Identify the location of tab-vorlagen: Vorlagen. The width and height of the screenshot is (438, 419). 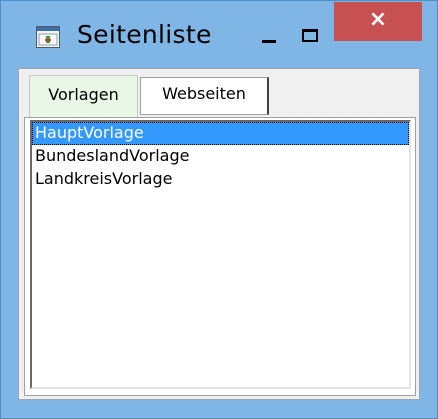
(83, 97).